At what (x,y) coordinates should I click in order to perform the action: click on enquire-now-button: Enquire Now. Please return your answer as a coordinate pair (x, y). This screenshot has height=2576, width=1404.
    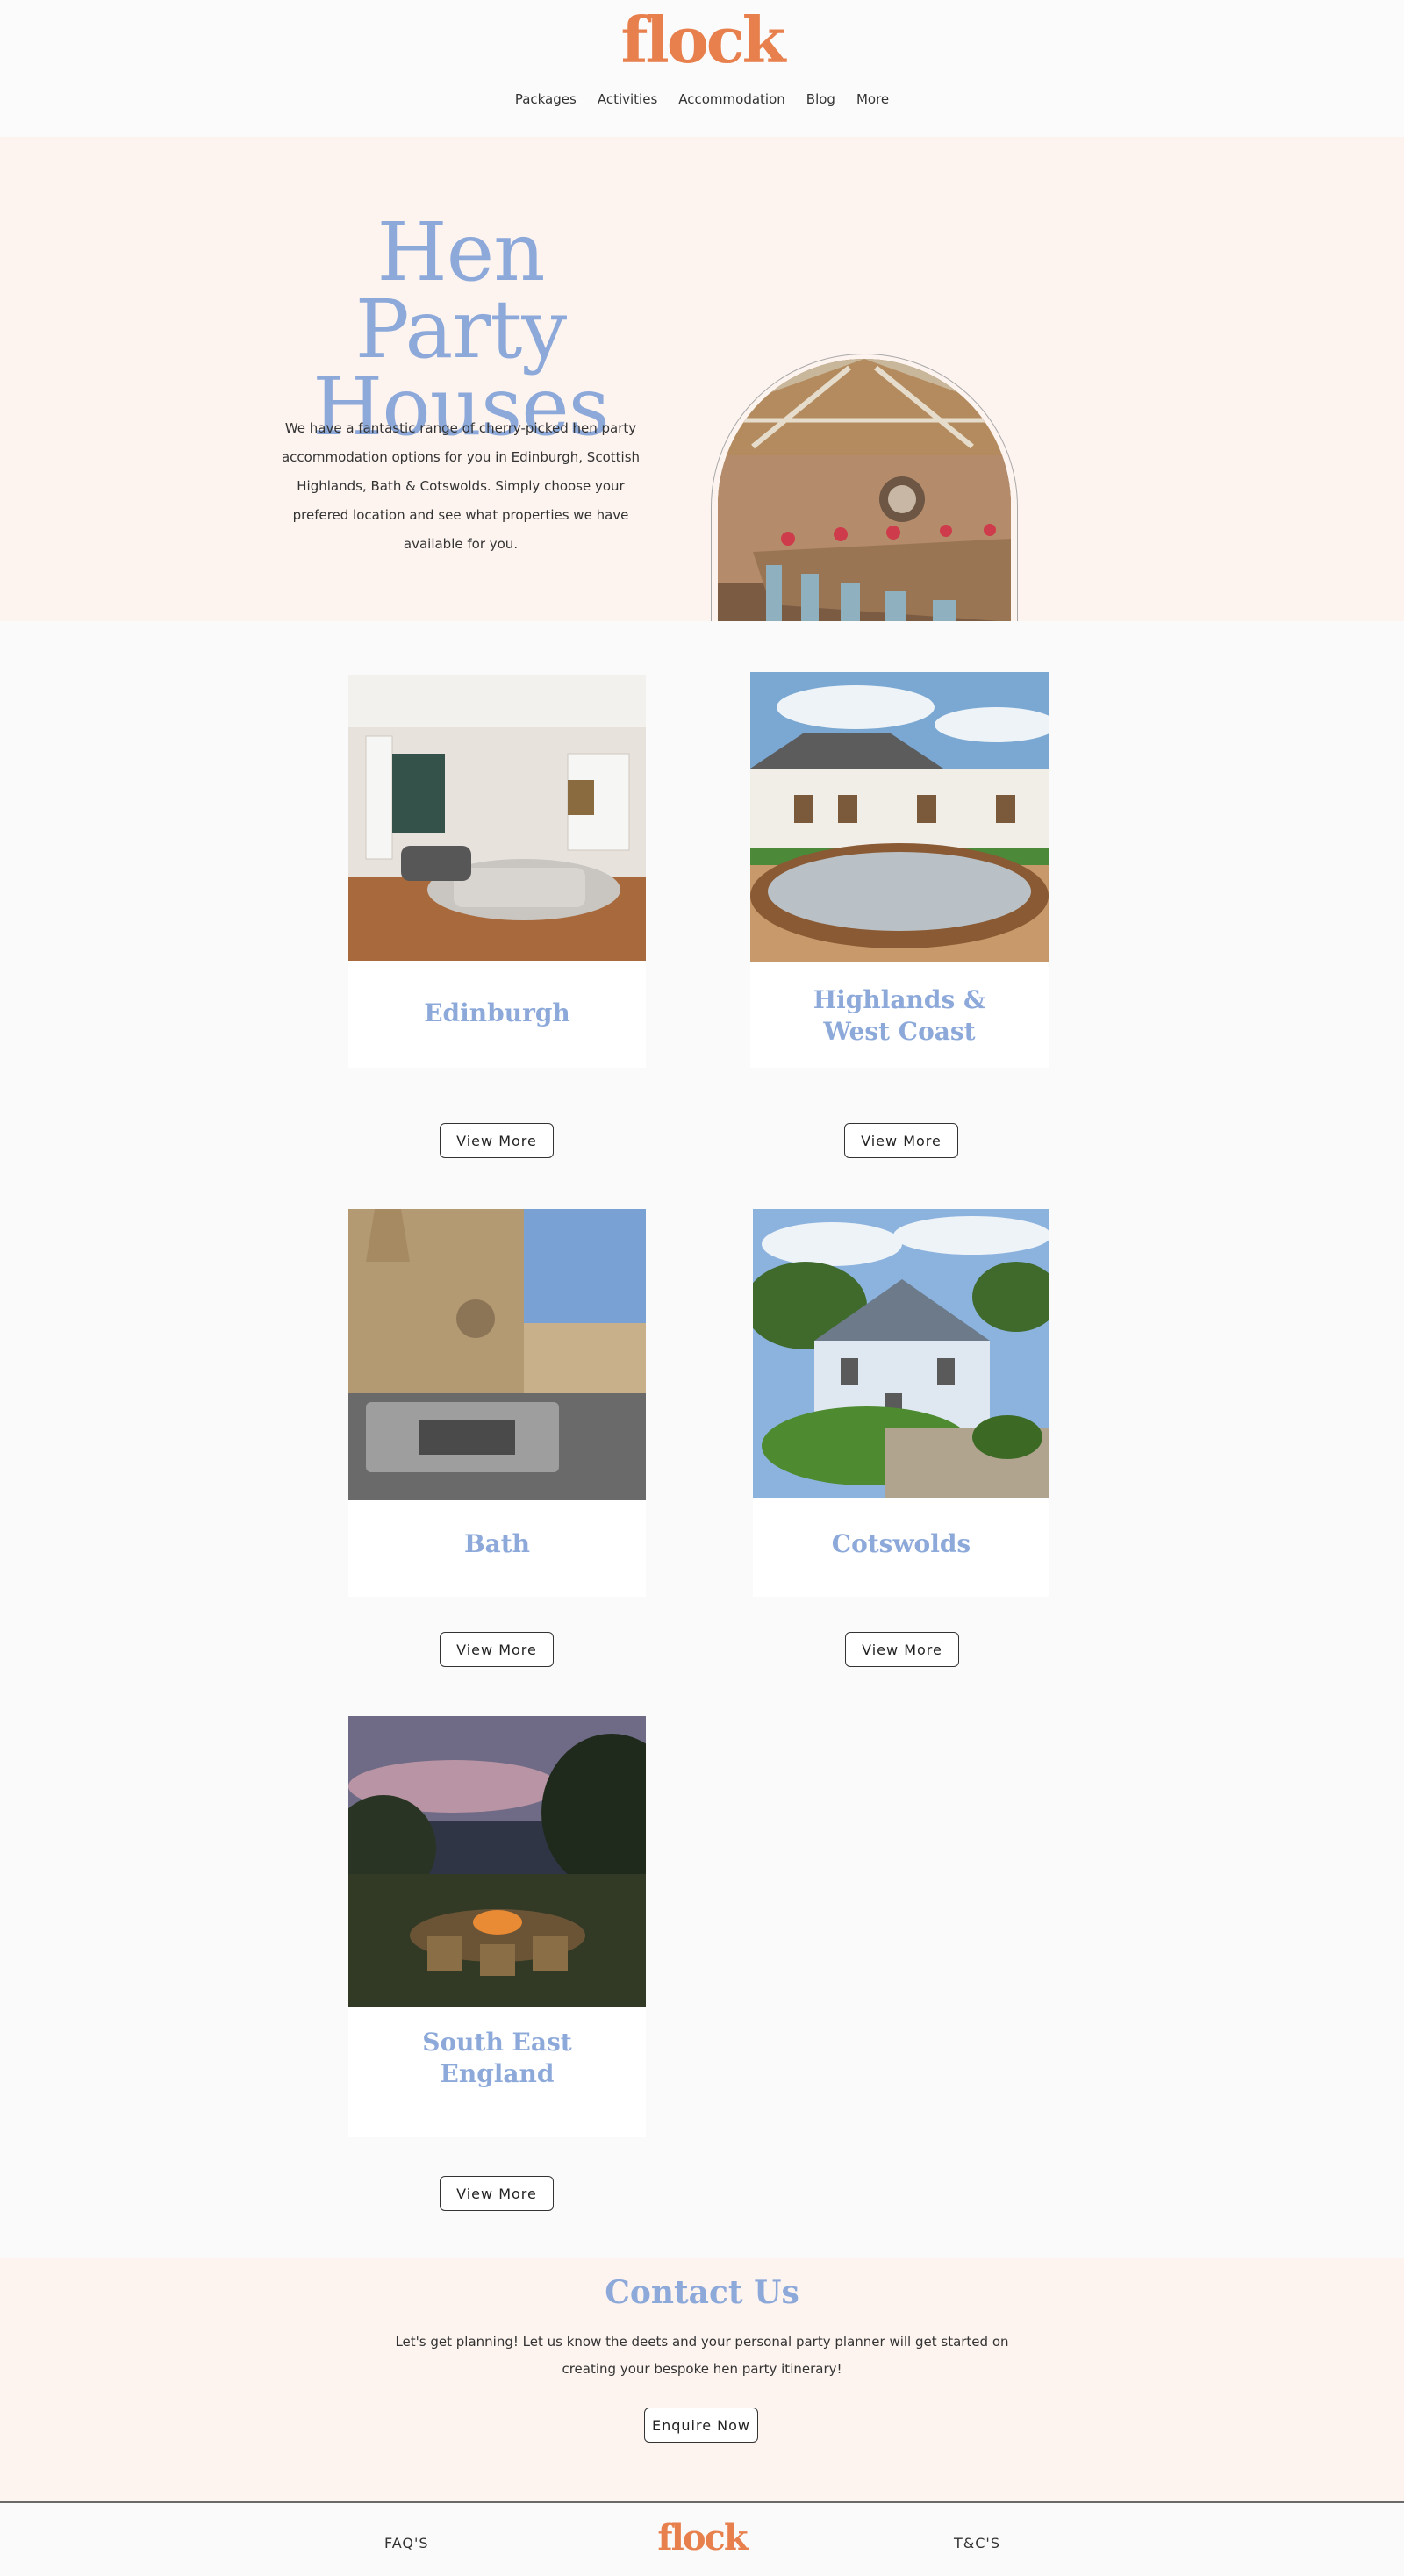
    Looking at the image, I should click on (701, 2425).